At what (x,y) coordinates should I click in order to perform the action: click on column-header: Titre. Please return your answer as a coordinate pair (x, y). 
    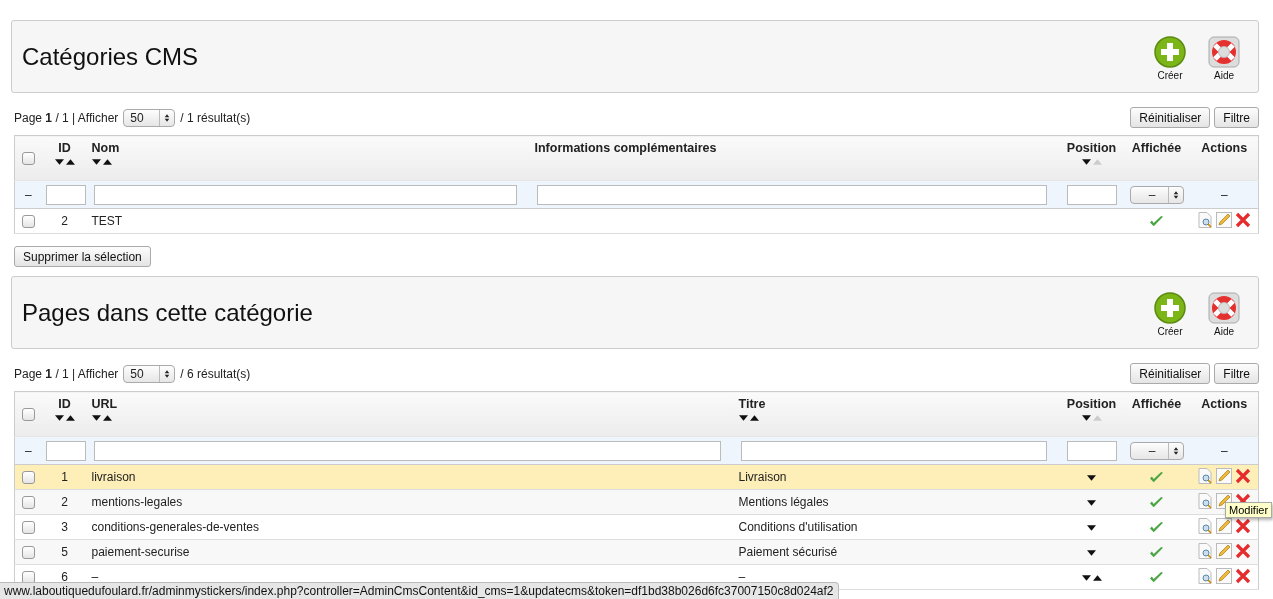
    Looking at the image, I should click on (752, 404).